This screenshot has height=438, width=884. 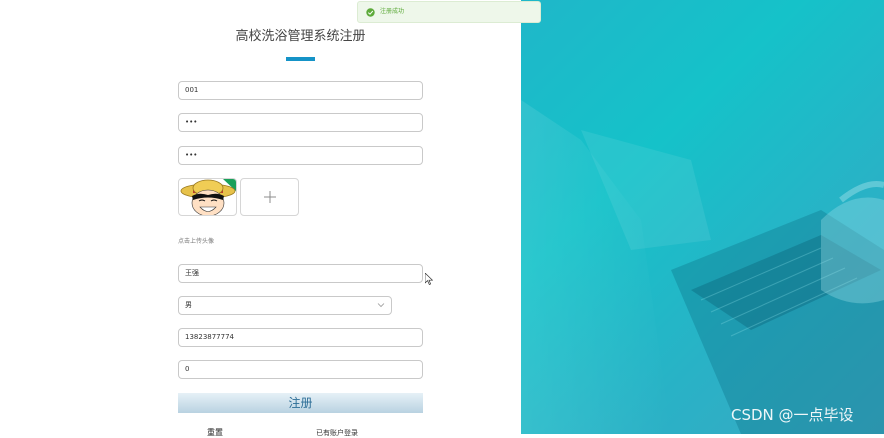 I want to click on avatar-image, so click(x=208, y=197).